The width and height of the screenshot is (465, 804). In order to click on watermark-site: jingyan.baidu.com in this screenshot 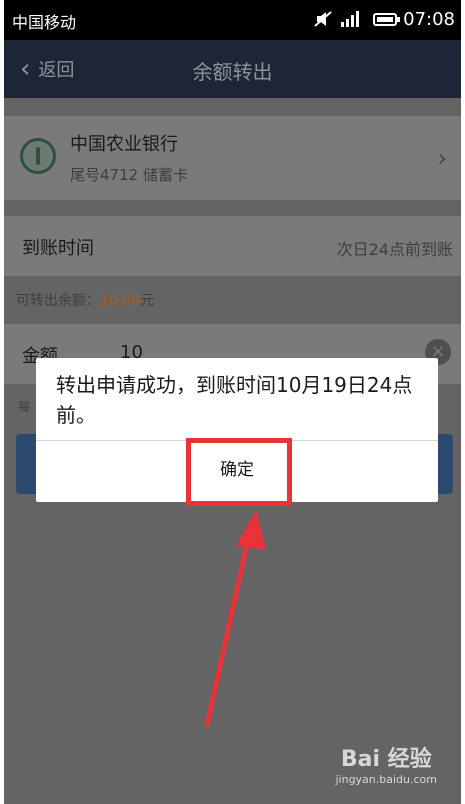, I will do `click(386, 779)`.